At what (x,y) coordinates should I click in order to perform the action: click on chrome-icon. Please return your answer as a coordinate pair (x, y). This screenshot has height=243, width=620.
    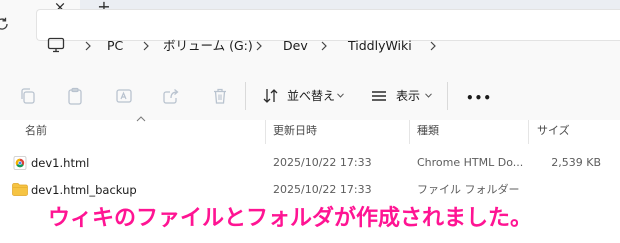
    Looking at the image, I should click on (20, 163).